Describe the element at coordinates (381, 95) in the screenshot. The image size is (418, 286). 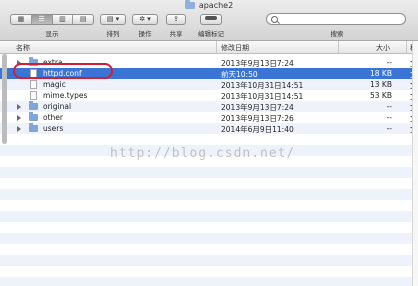
I see `file-size: 53 KB` at that location.